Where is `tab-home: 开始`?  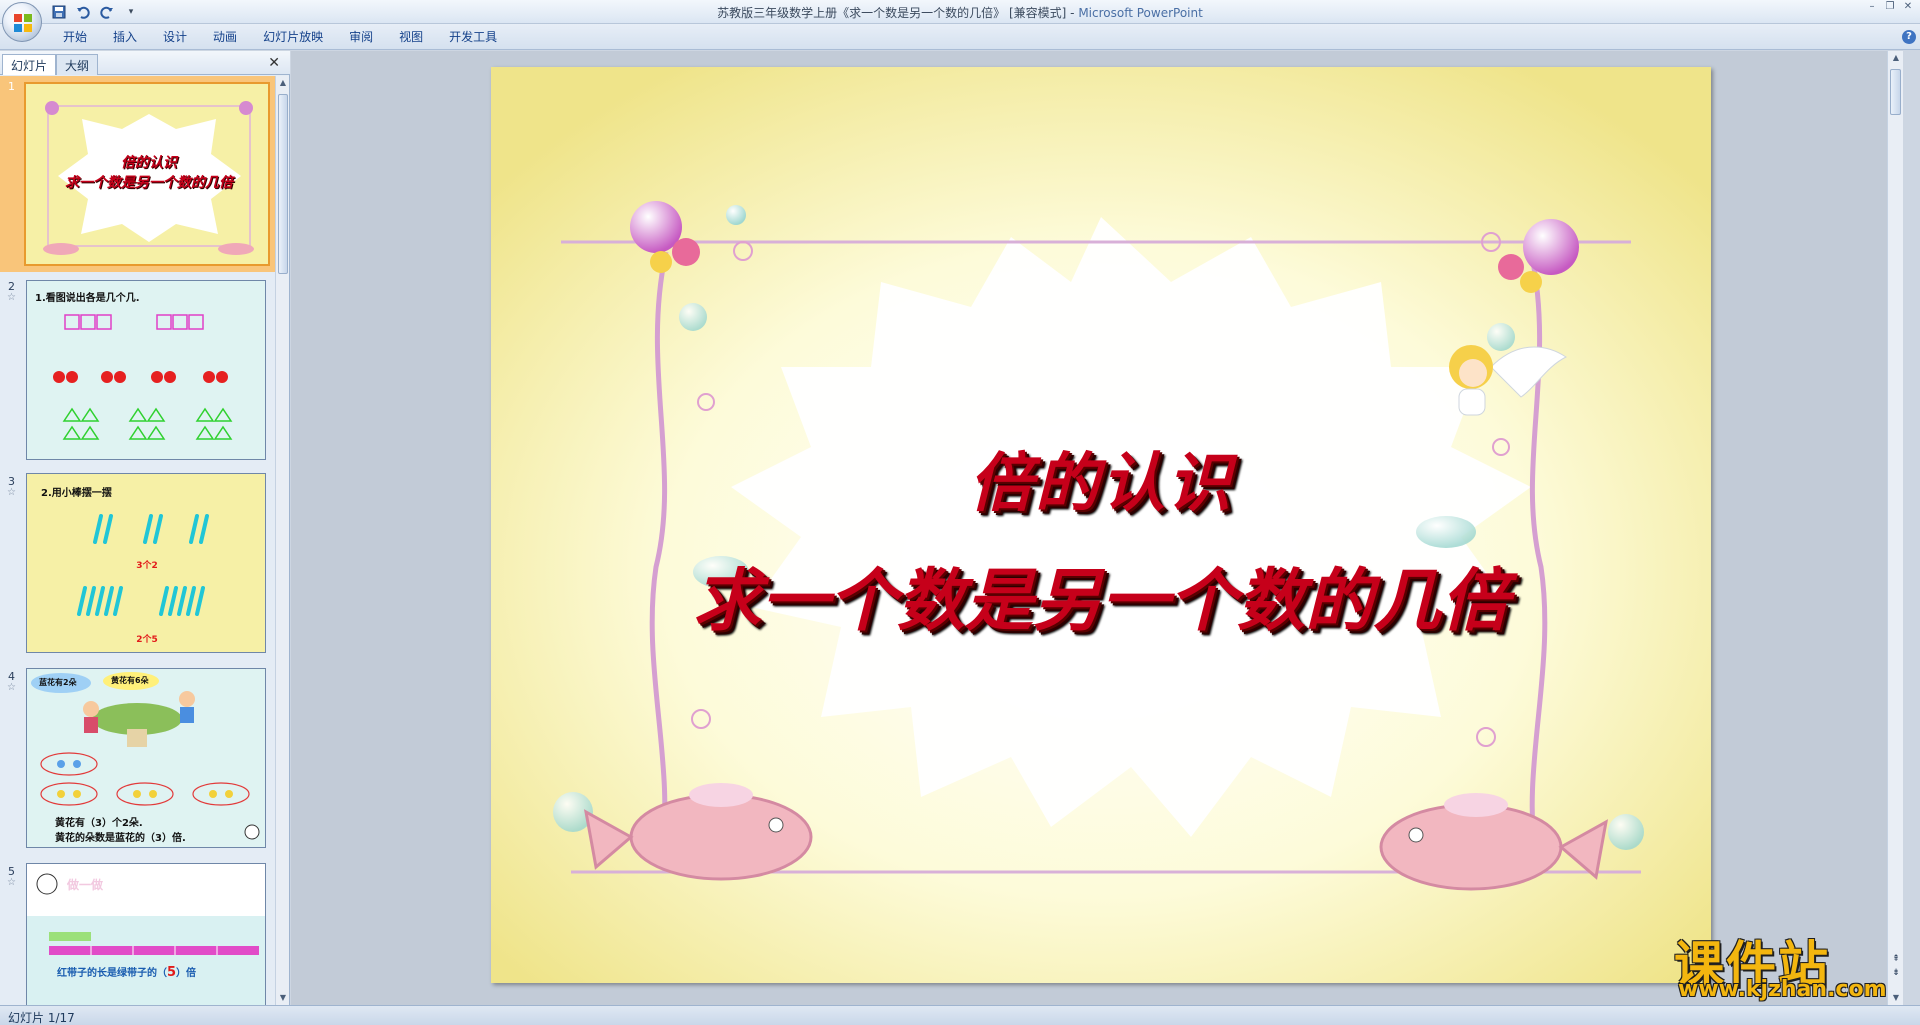
tab-home: 开始 is located at coordinates (75, 38).